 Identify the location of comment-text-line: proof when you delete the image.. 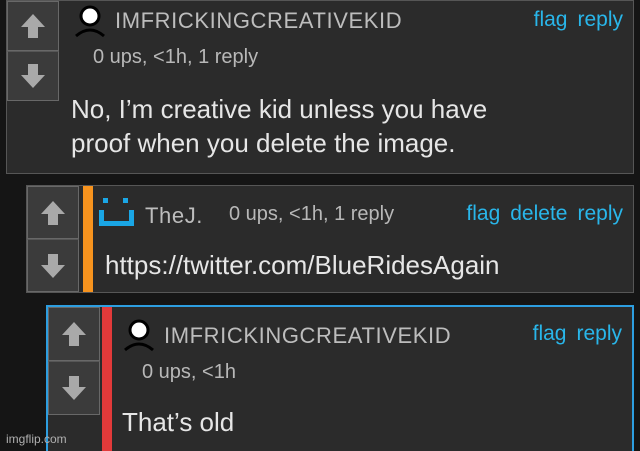
(263, 143).